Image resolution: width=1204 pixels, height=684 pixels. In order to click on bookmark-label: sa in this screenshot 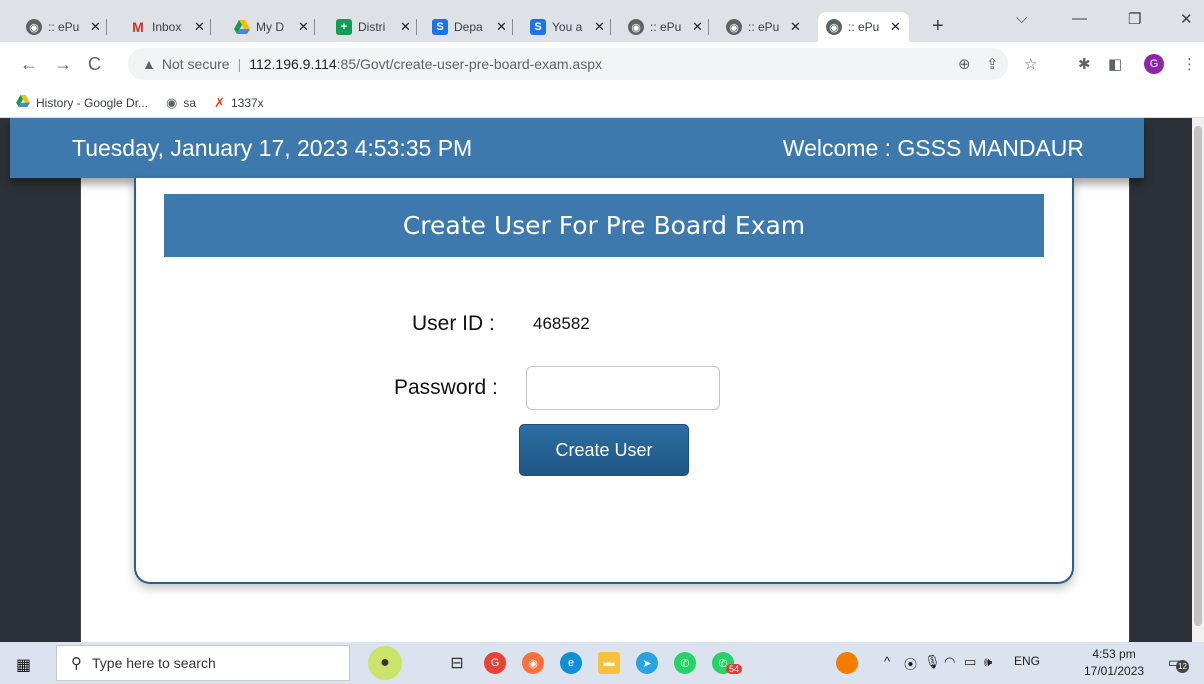, I will do `click(190, 102)`.